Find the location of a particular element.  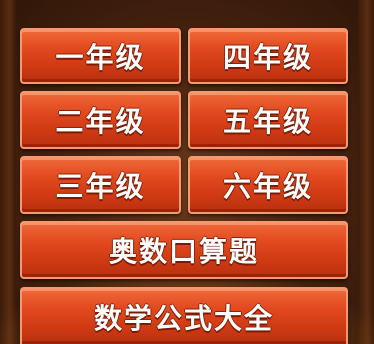

grade-1-button: 一年级 is located at coordinates (100, 56).